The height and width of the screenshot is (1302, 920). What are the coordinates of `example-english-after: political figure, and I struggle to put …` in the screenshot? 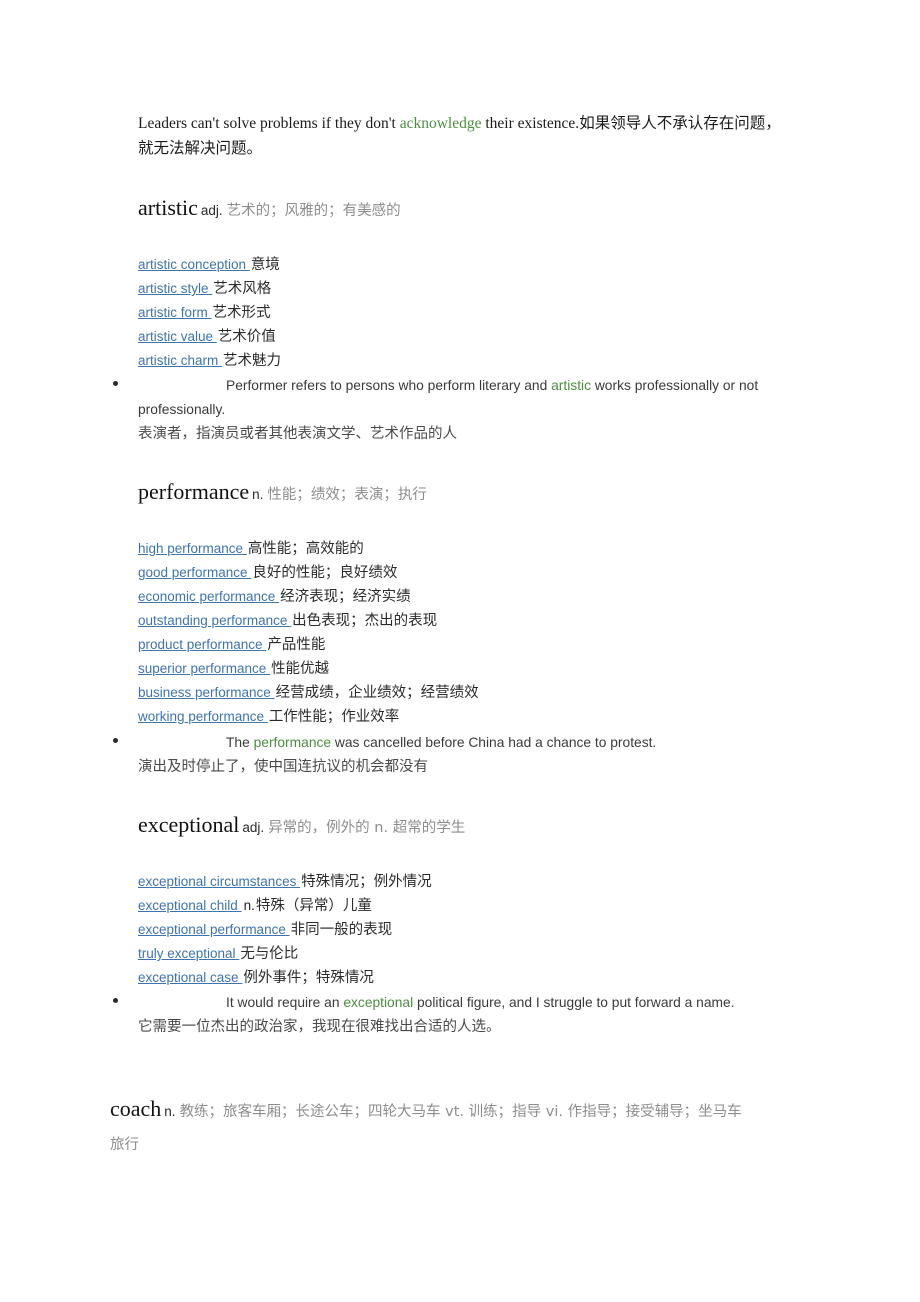 It's located at (574, 1002).